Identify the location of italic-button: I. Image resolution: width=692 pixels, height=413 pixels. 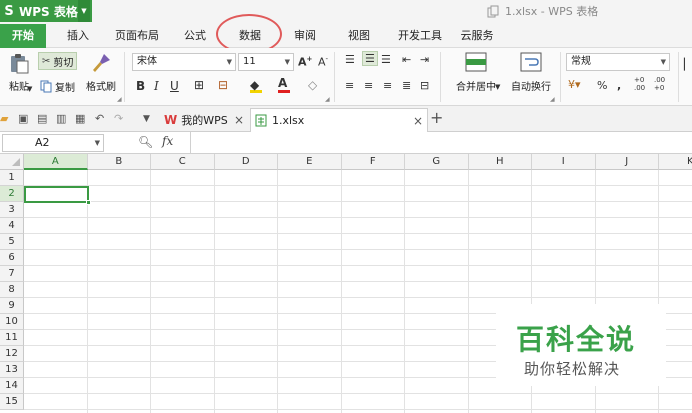
(156, 86).